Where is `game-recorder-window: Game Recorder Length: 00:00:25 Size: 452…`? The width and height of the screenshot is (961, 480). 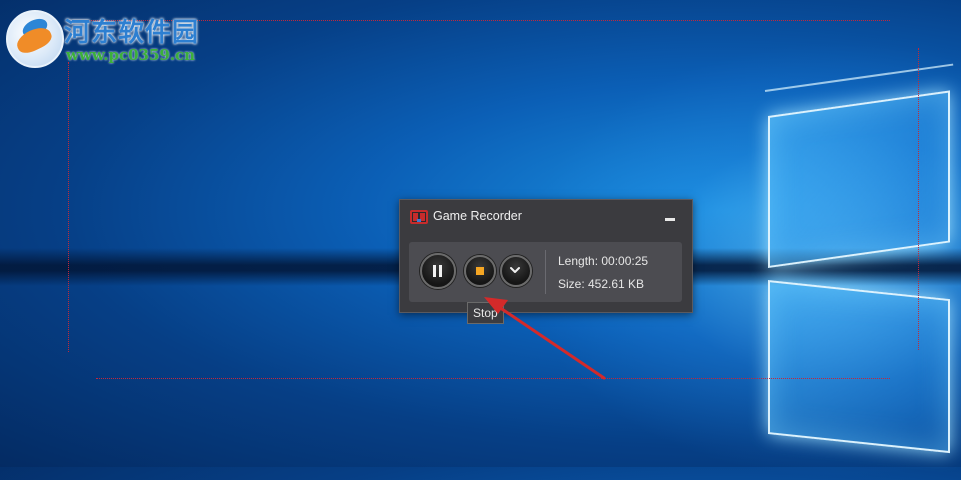 game-recorder-window: Game Recorder Length: 00:00:25 Size: 452… is located at coordinates (546, 256).